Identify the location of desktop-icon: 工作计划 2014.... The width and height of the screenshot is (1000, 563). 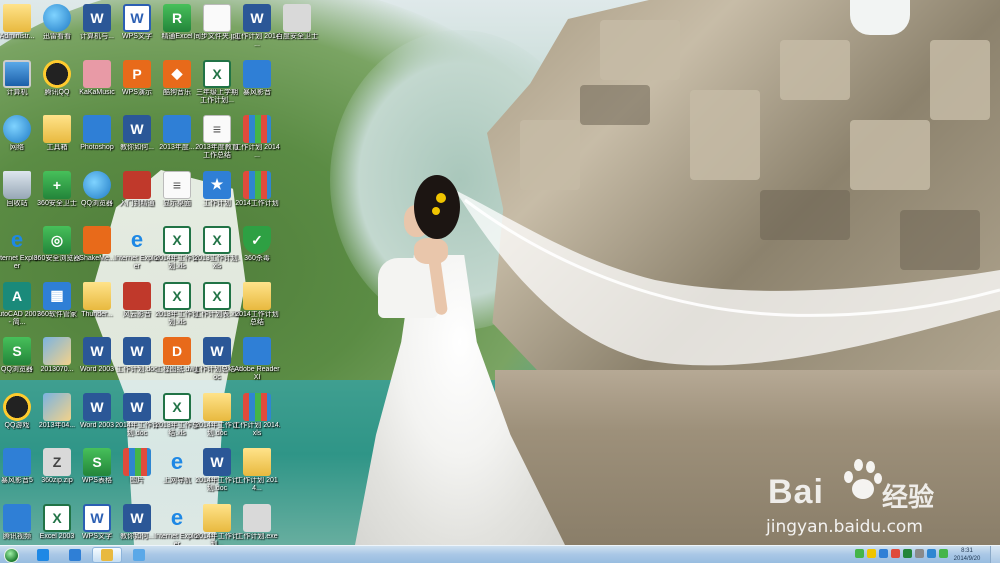
(257, 476).